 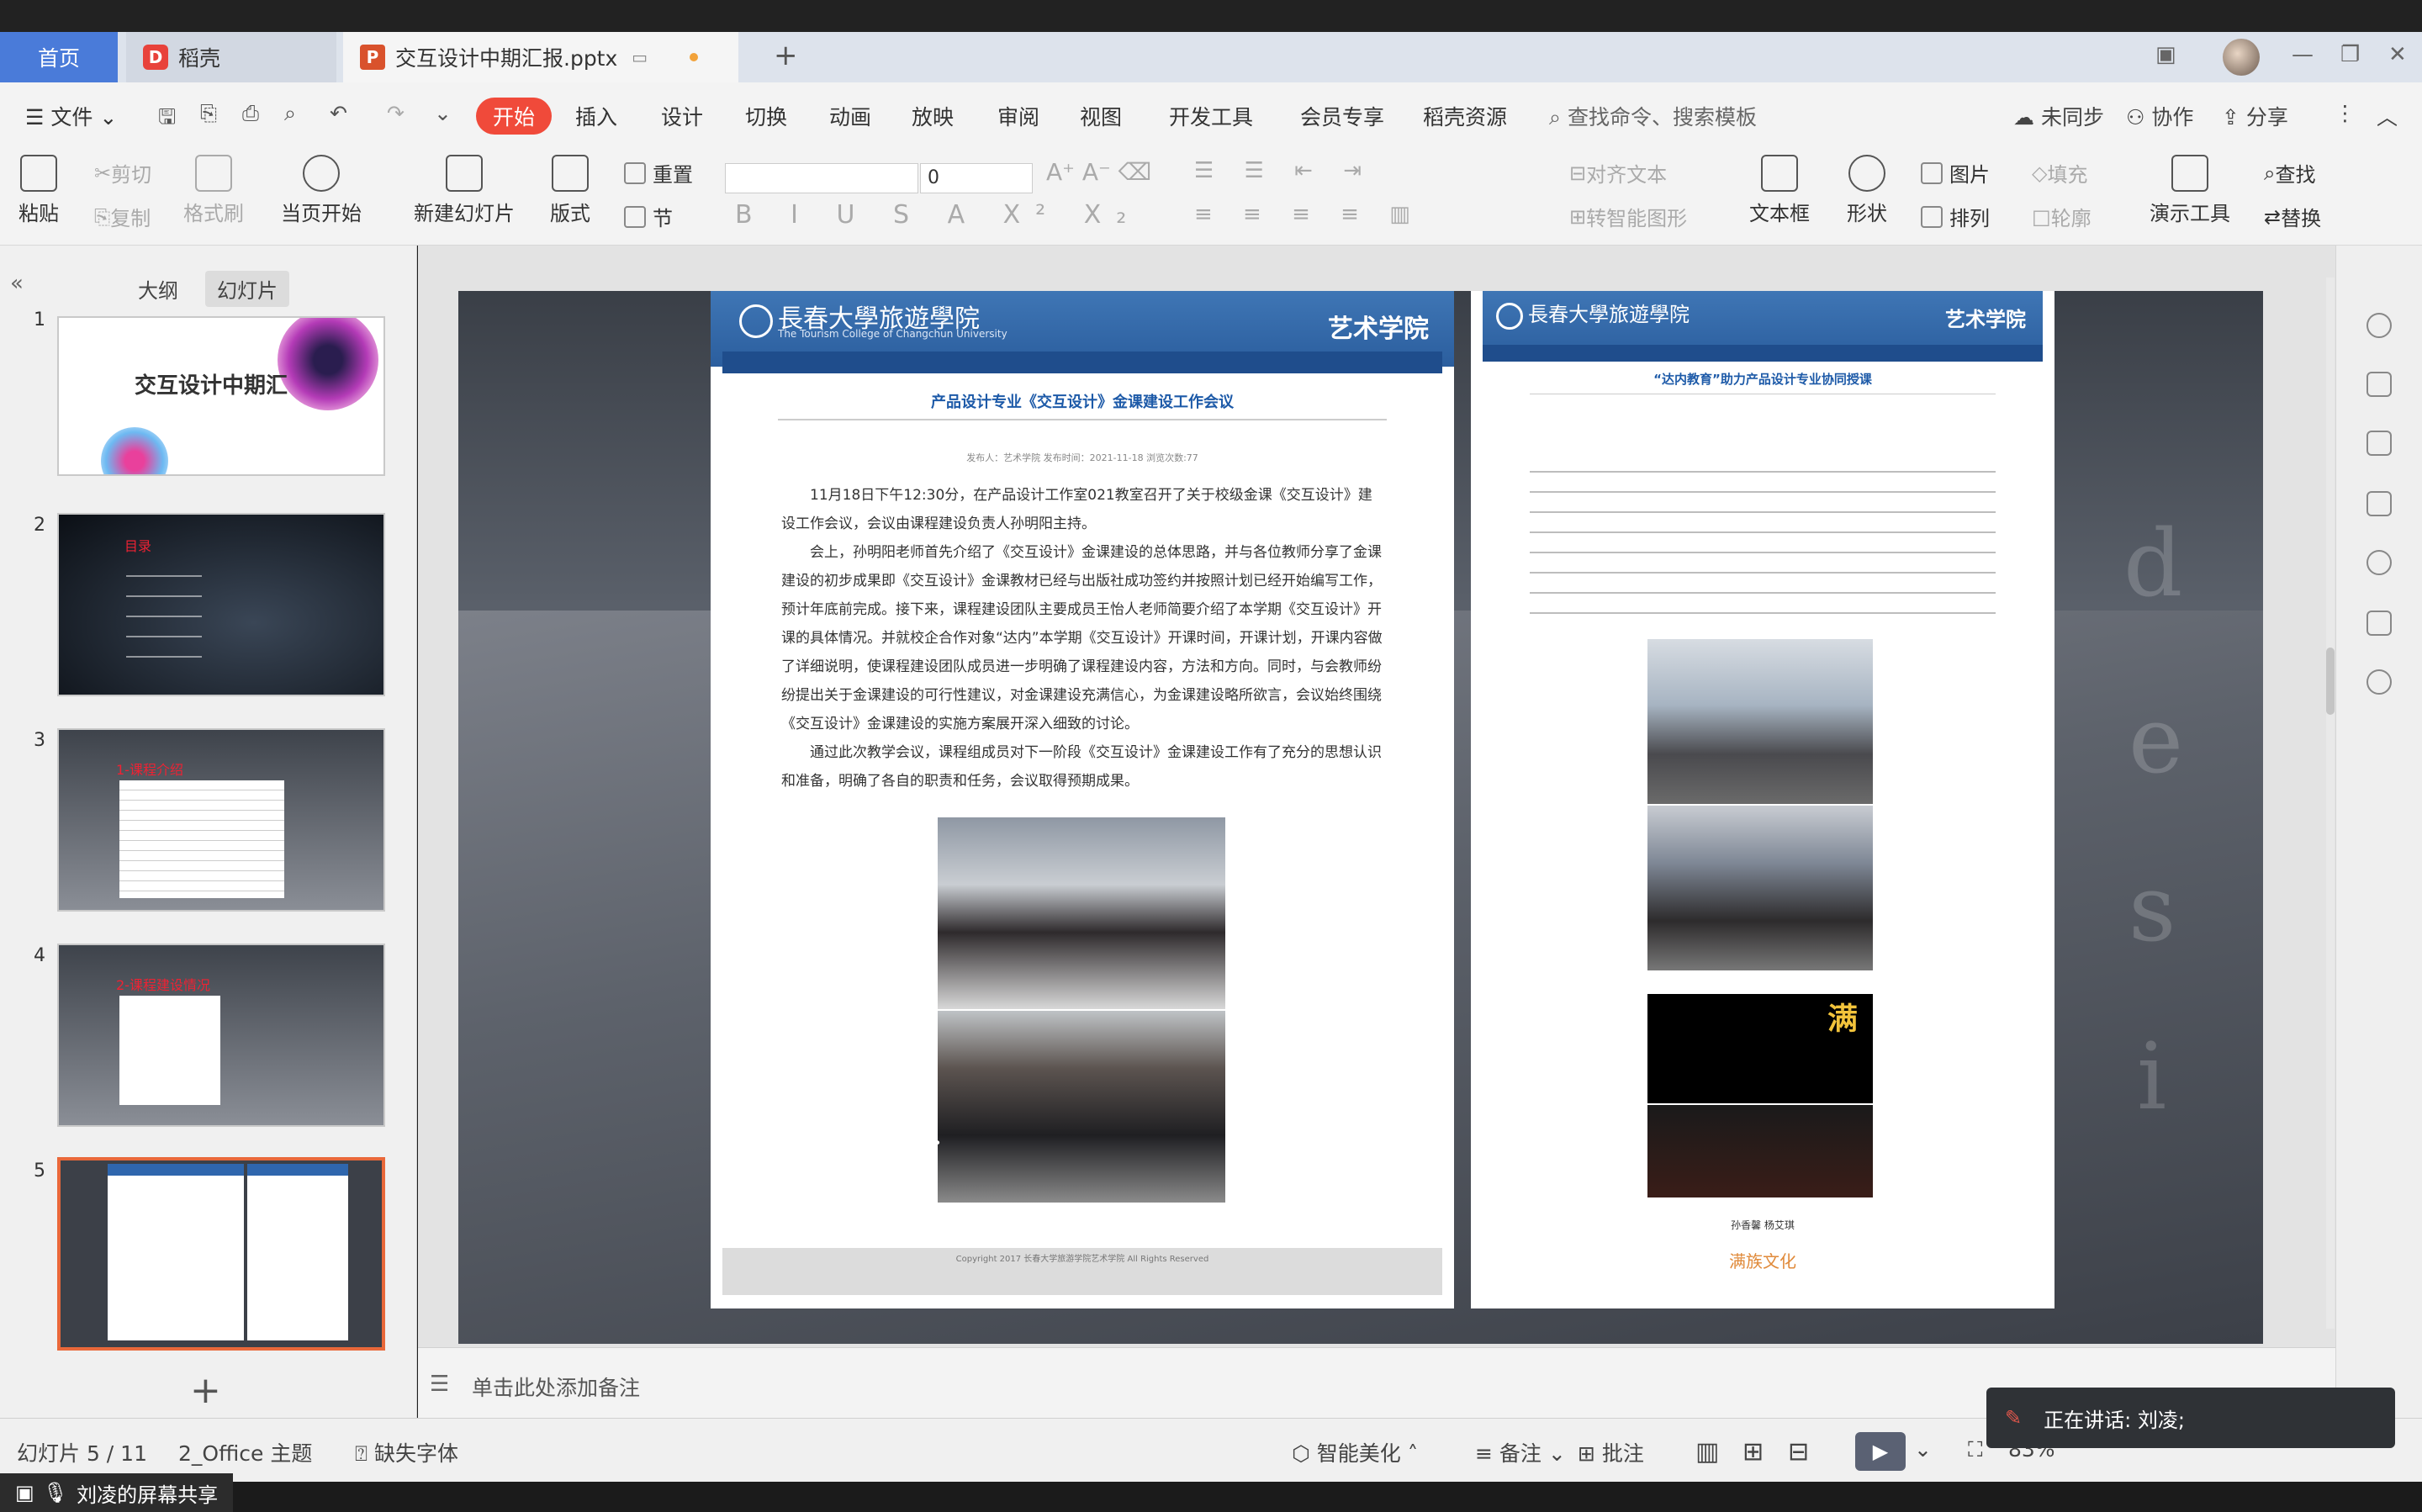 What do you see at coordinates (158, 289) in the screenshot?
I see `tab-outline: 大纲` at bounding box center [158, 289].